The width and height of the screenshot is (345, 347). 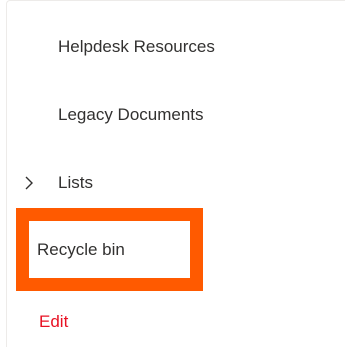 I want to click on nav-item-legacy-documents: Legacy Documents, so click(x=131, y=115).